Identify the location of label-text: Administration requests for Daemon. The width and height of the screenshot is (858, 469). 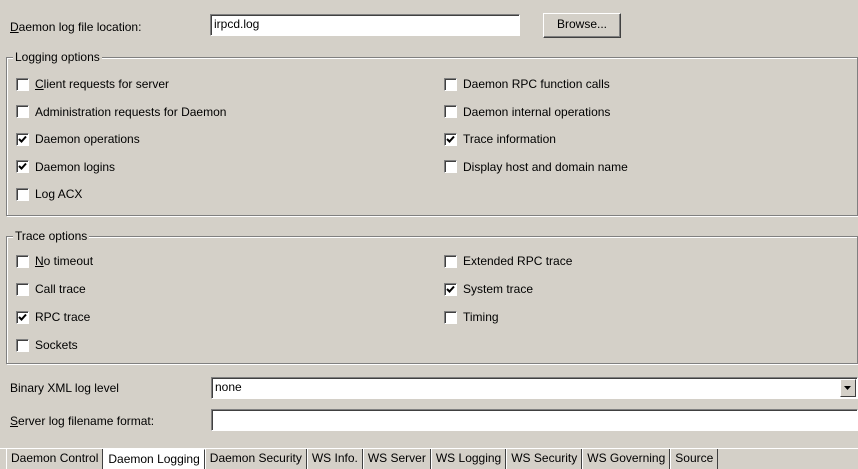
(131, 111).